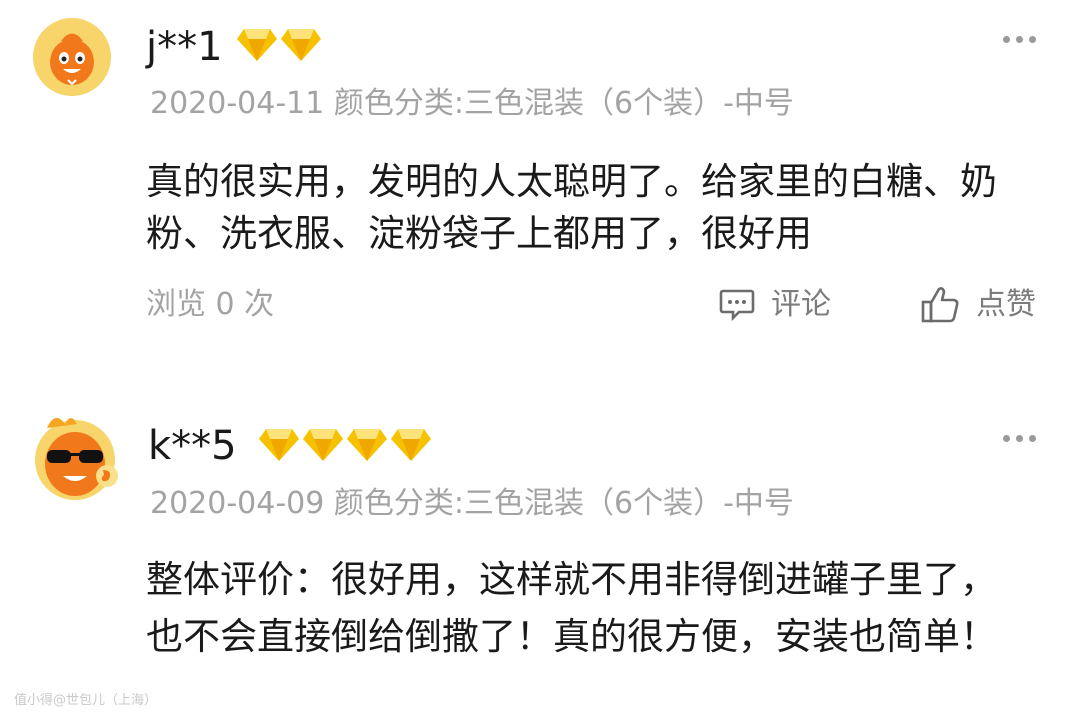 The width and height of the screenshot is (1080, 723). I want to click on orange-mascot-sunglasses-avatar-icon, so click(76, 458).